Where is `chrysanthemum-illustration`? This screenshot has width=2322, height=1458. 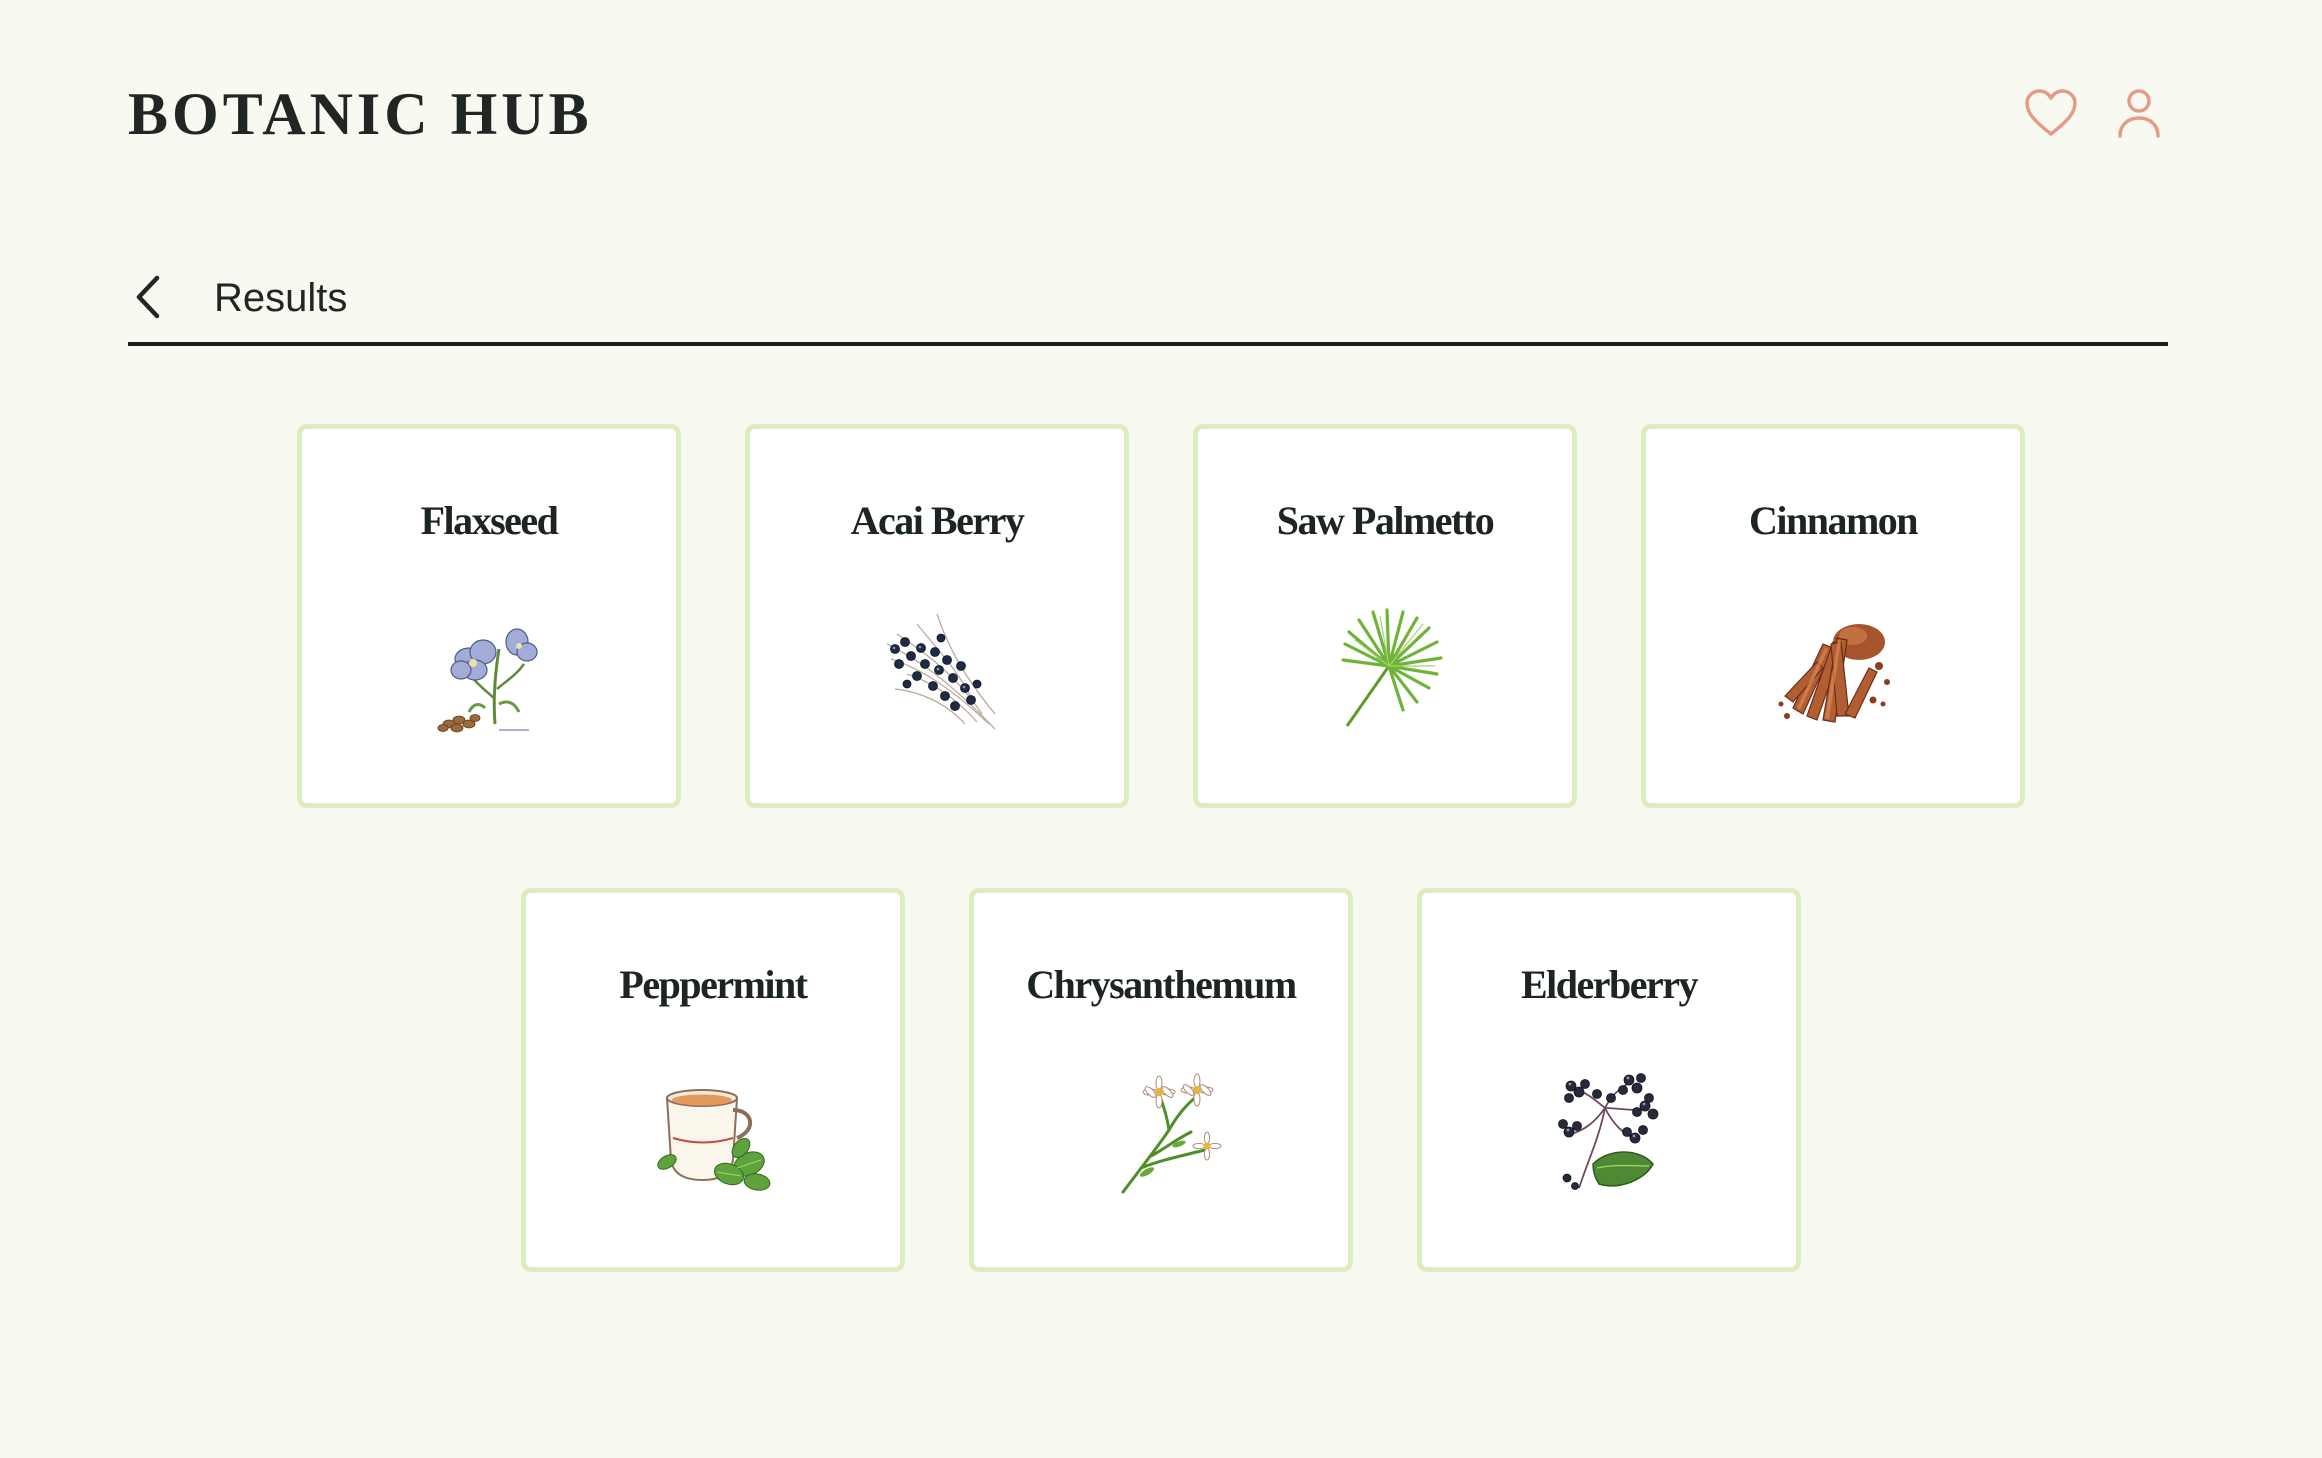
chrysanthemum-illustration is located at coordinates (1171, 1133).